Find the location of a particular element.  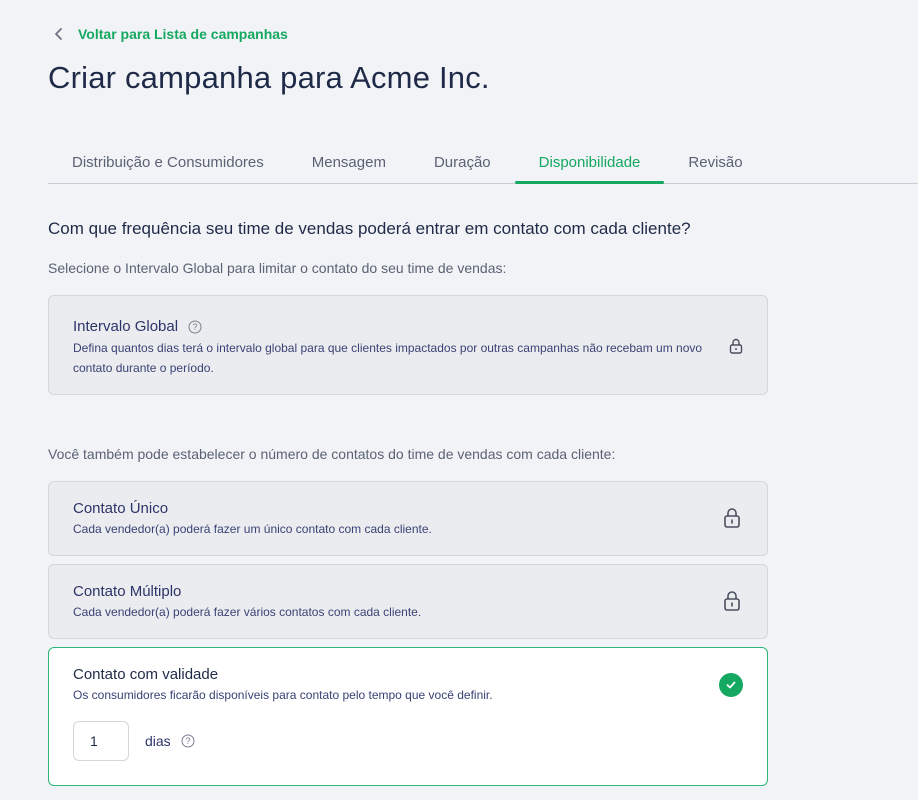

days-row: dias ? is located at coordinates (134, 741).